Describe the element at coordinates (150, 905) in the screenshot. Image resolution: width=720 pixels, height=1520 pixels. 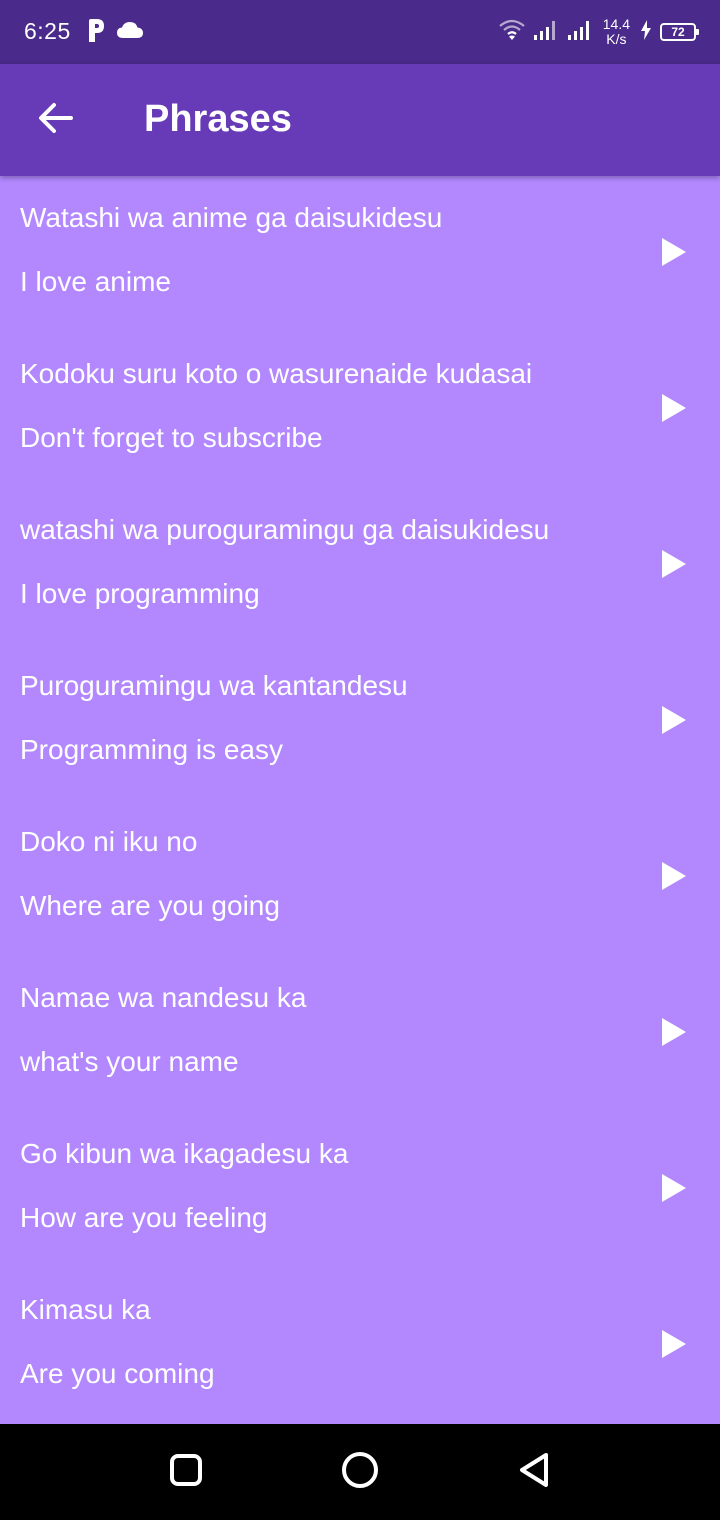
I see `phrase-english: Where are you going` at that location.